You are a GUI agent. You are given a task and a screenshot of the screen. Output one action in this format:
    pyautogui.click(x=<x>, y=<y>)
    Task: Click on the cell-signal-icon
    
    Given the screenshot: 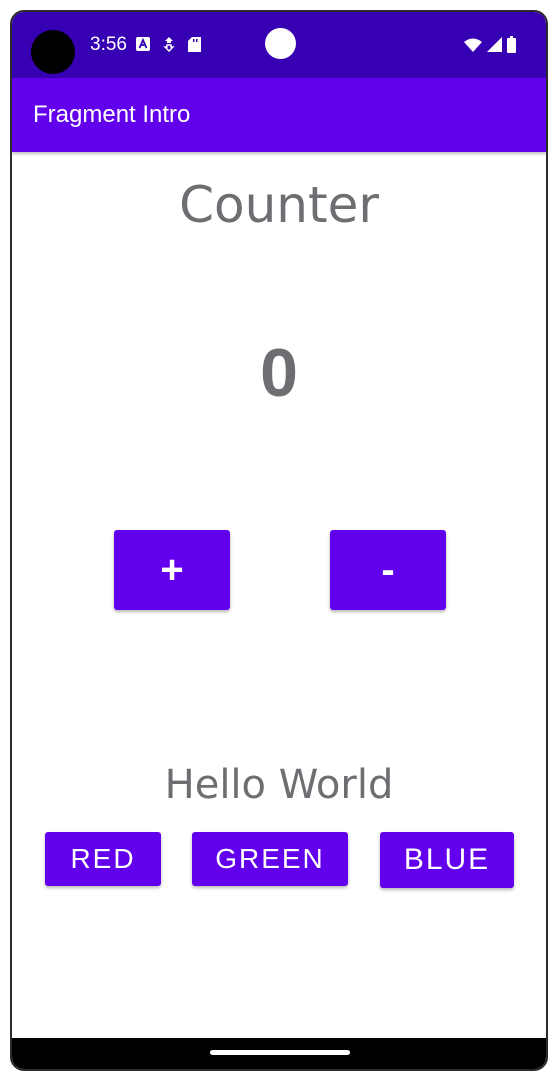 What is the action you would take?
    pyautogui.click(x=494, y=47)
    